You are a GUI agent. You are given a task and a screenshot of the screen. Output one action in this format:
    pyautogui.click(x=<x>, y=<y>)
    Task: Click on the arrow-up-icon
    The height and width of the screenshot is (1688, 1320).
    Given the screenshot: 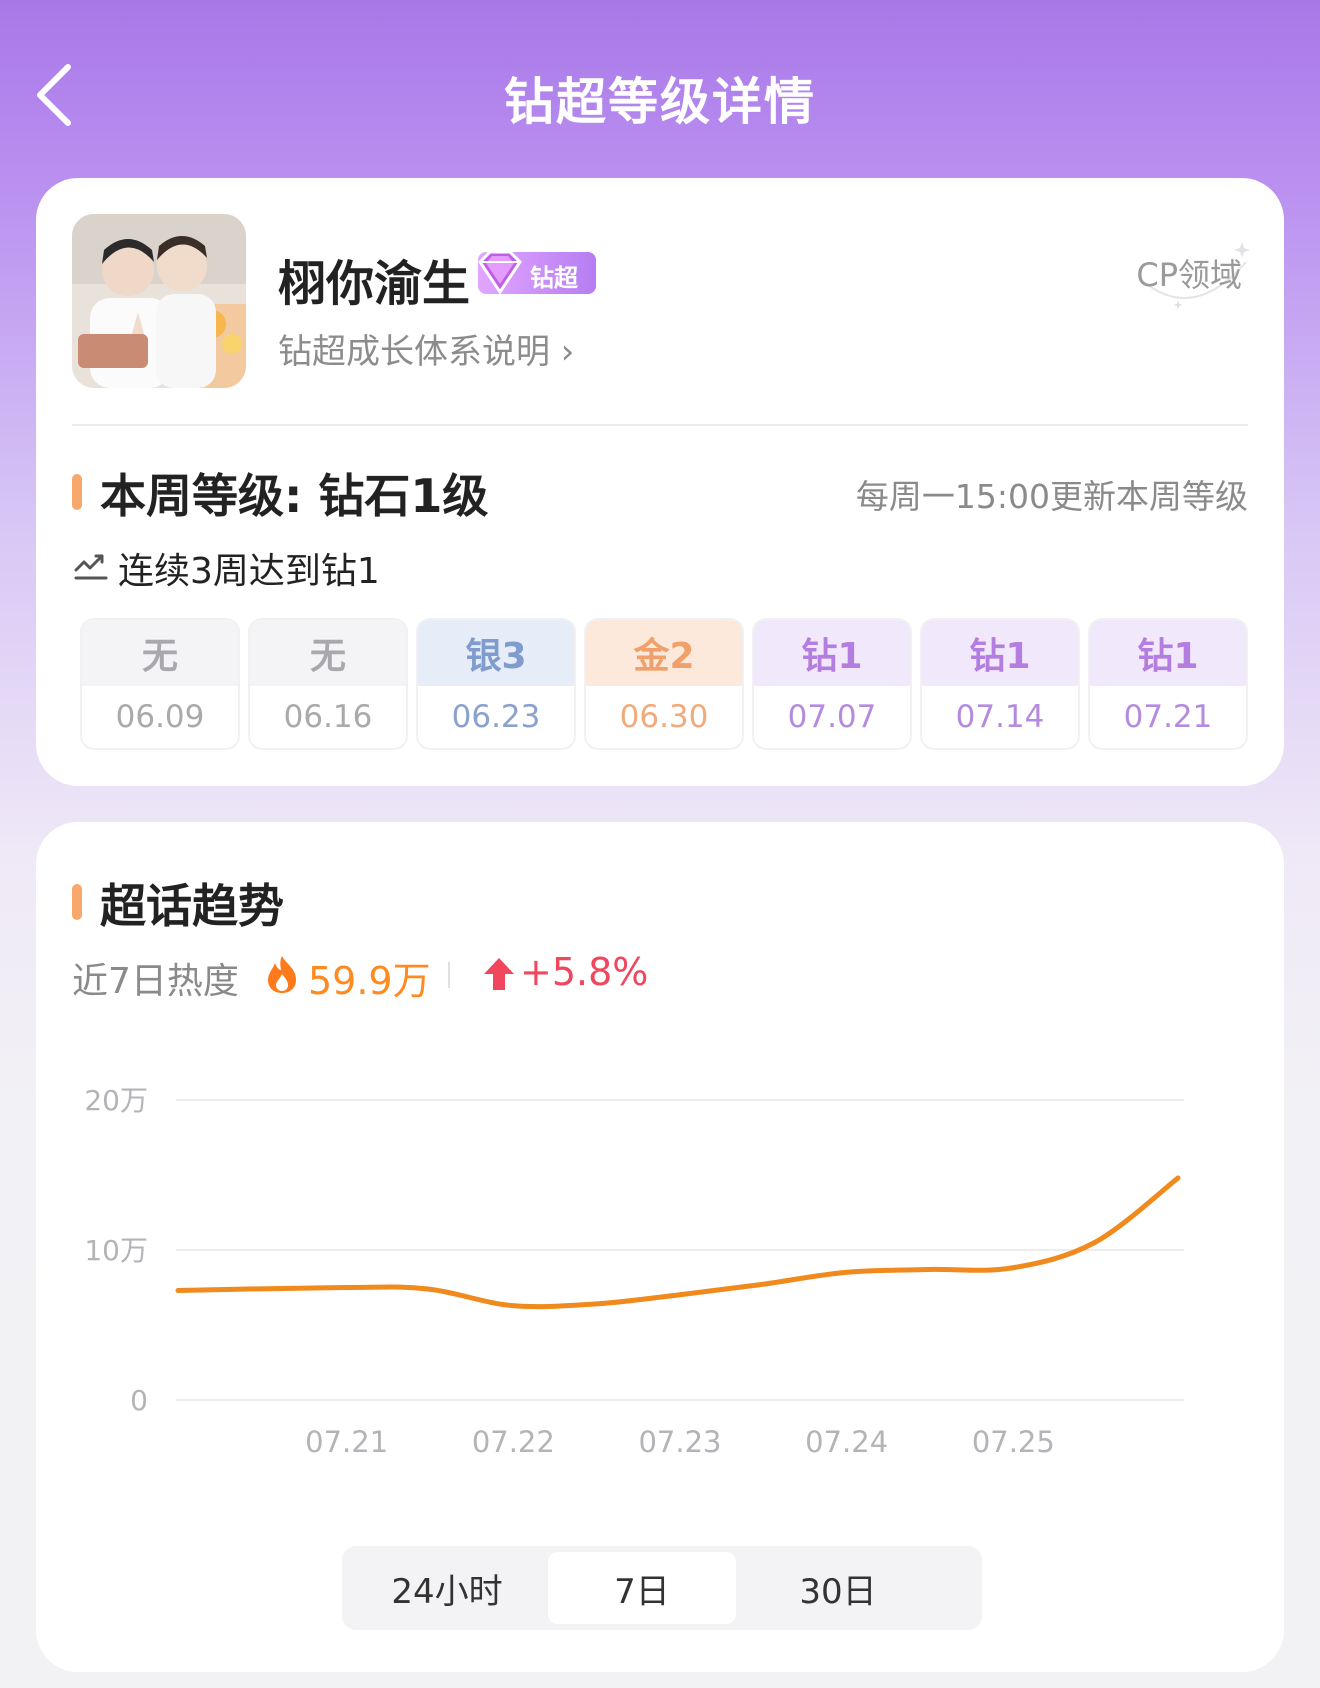 What is the action you would take?
    pyautogui.click(x=499, y=974)
    